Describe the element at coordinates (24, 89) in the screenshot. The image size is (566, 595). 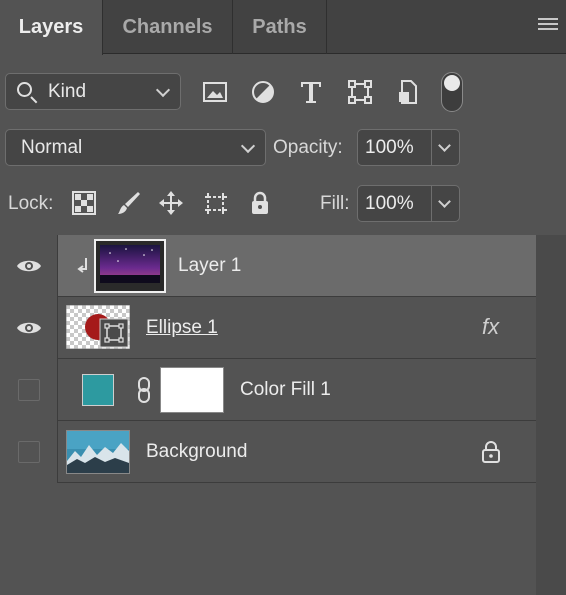
I see `search-icon` at that location.